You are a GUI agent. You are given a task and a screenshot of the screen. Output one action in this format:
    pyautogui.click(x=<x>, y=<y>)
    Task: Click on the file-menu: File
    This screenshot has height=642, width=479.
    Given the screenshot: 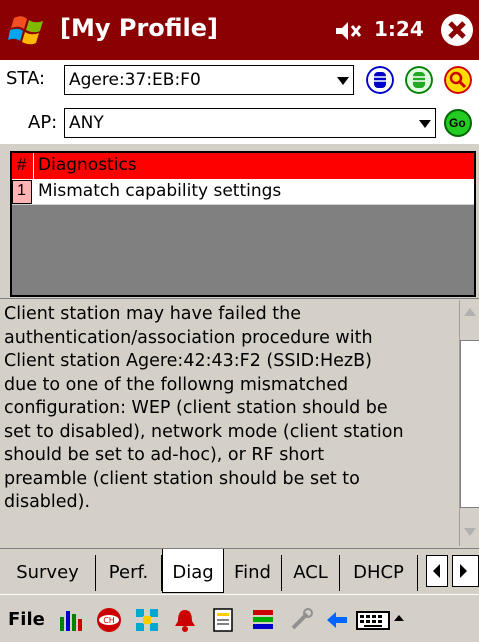 What is the action you would take?
    pyautogui.click(x=26, y=619)
    